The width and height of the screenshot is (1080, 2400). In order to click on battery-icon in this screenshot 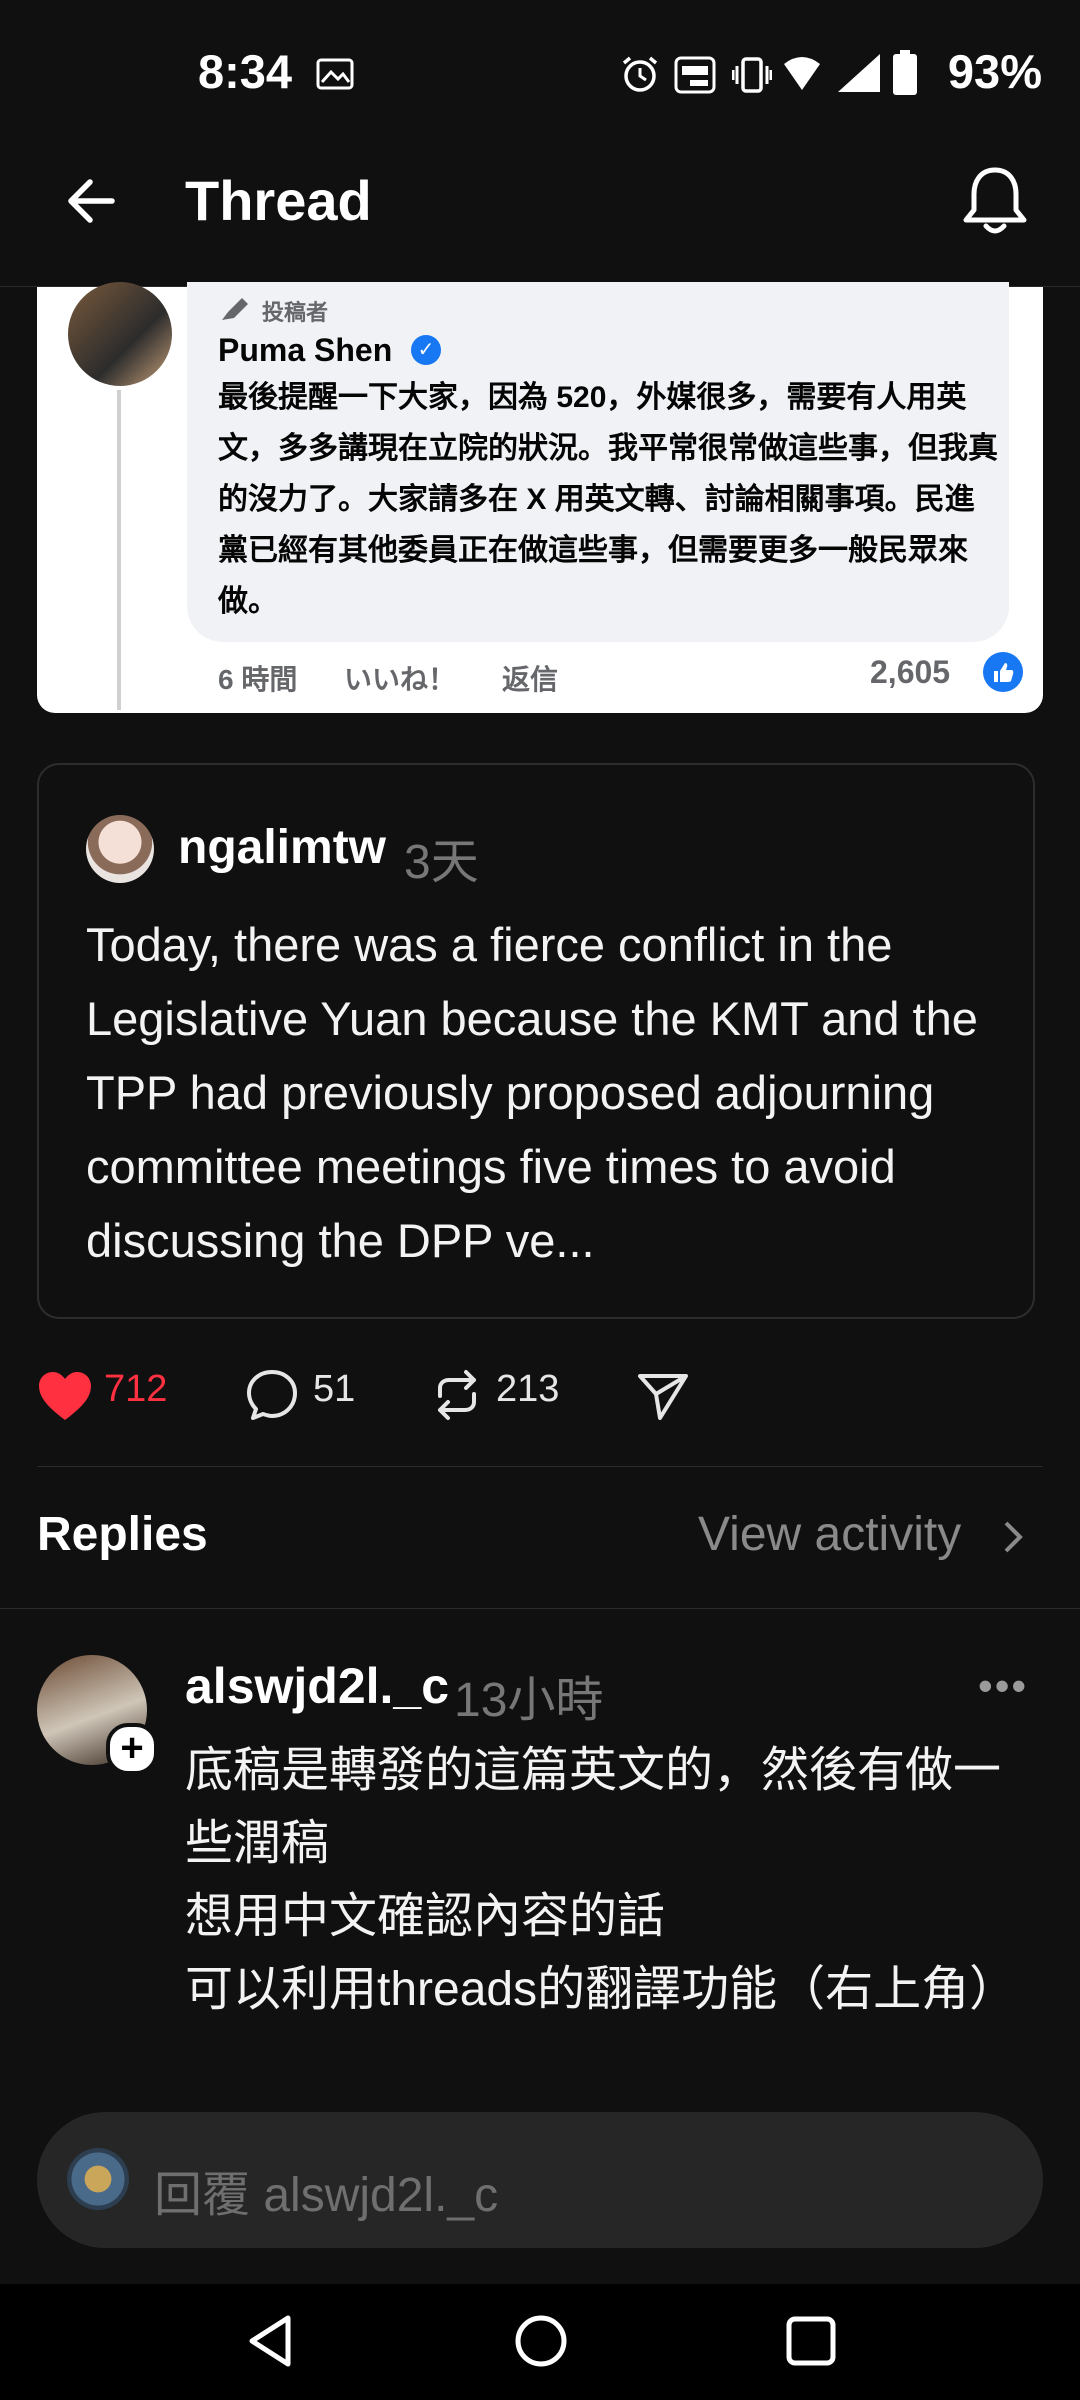, I will do `click(905, 72)`.